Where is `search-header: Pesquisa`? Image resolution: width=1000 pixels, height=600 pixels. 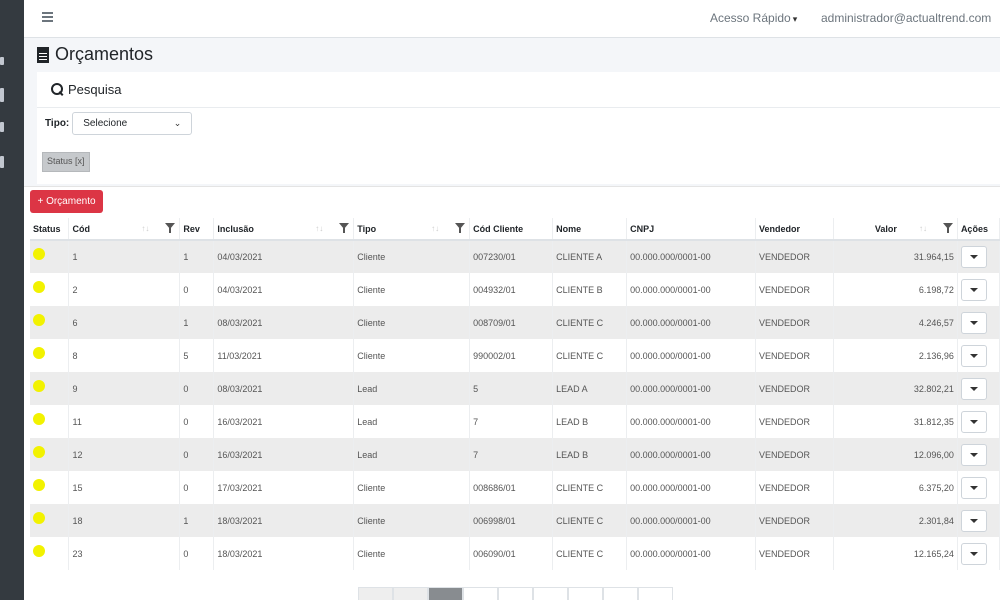 search-header: Pesquisa is located at coordinates (518, 90).